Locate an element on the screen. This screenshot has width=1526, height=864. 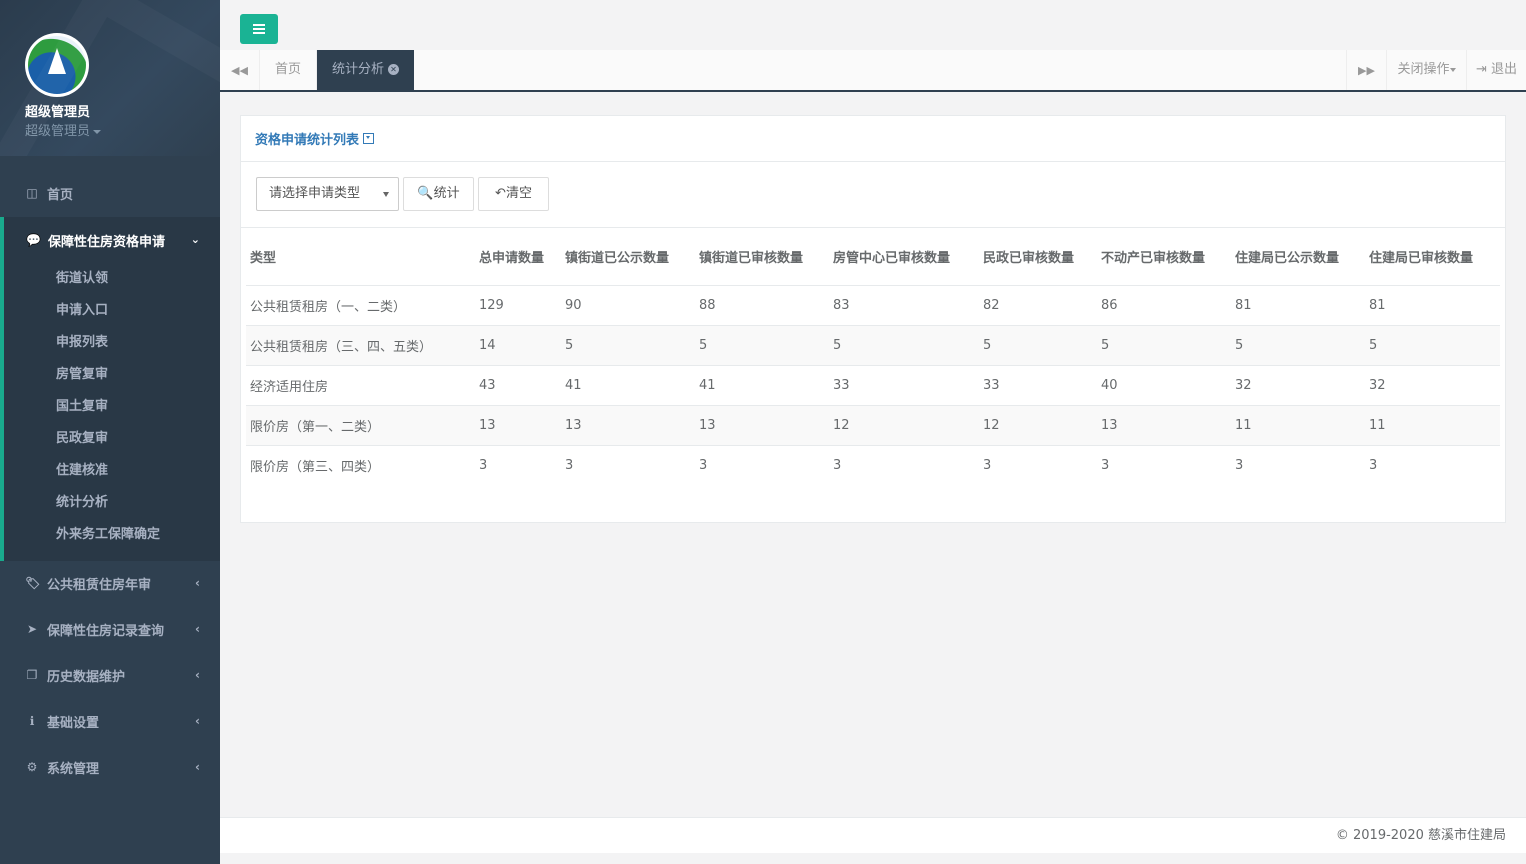
undo-icon: ↶ is located at coordinates (500, 193).